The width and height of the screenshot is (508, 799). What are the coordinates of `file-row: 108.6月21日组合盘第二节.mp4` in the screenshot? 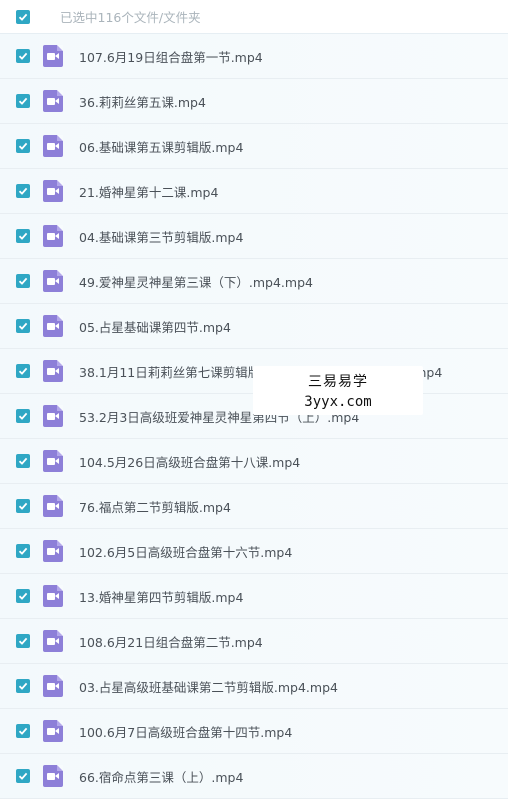 It's located at (254, 641).